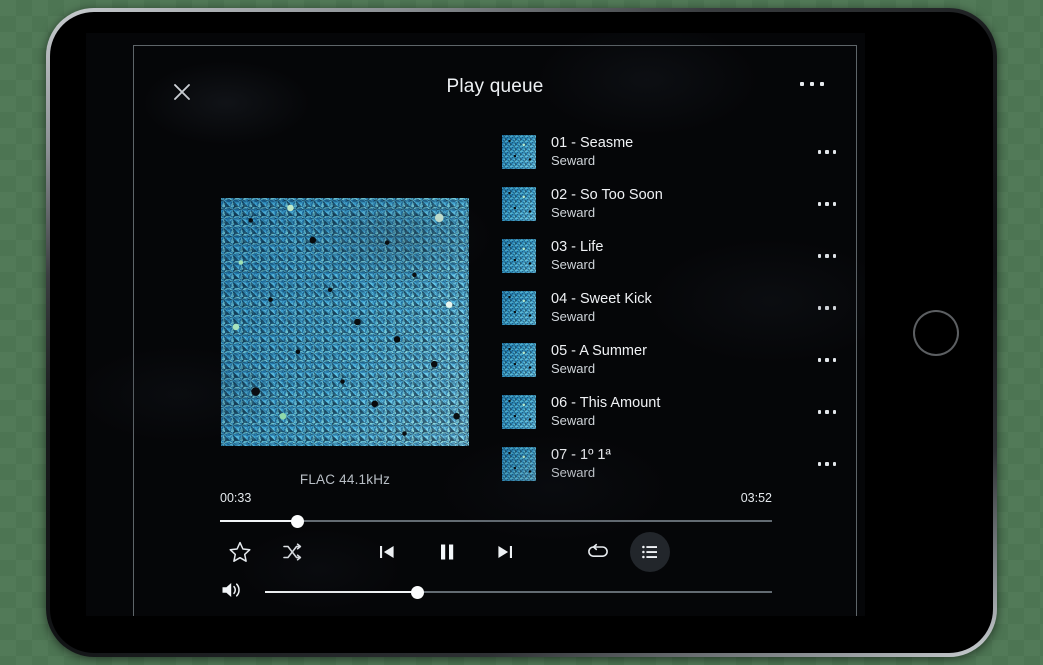  Describe the element at coordinates (496, 521) in the screenshot. I see `seek-slider` at that location.